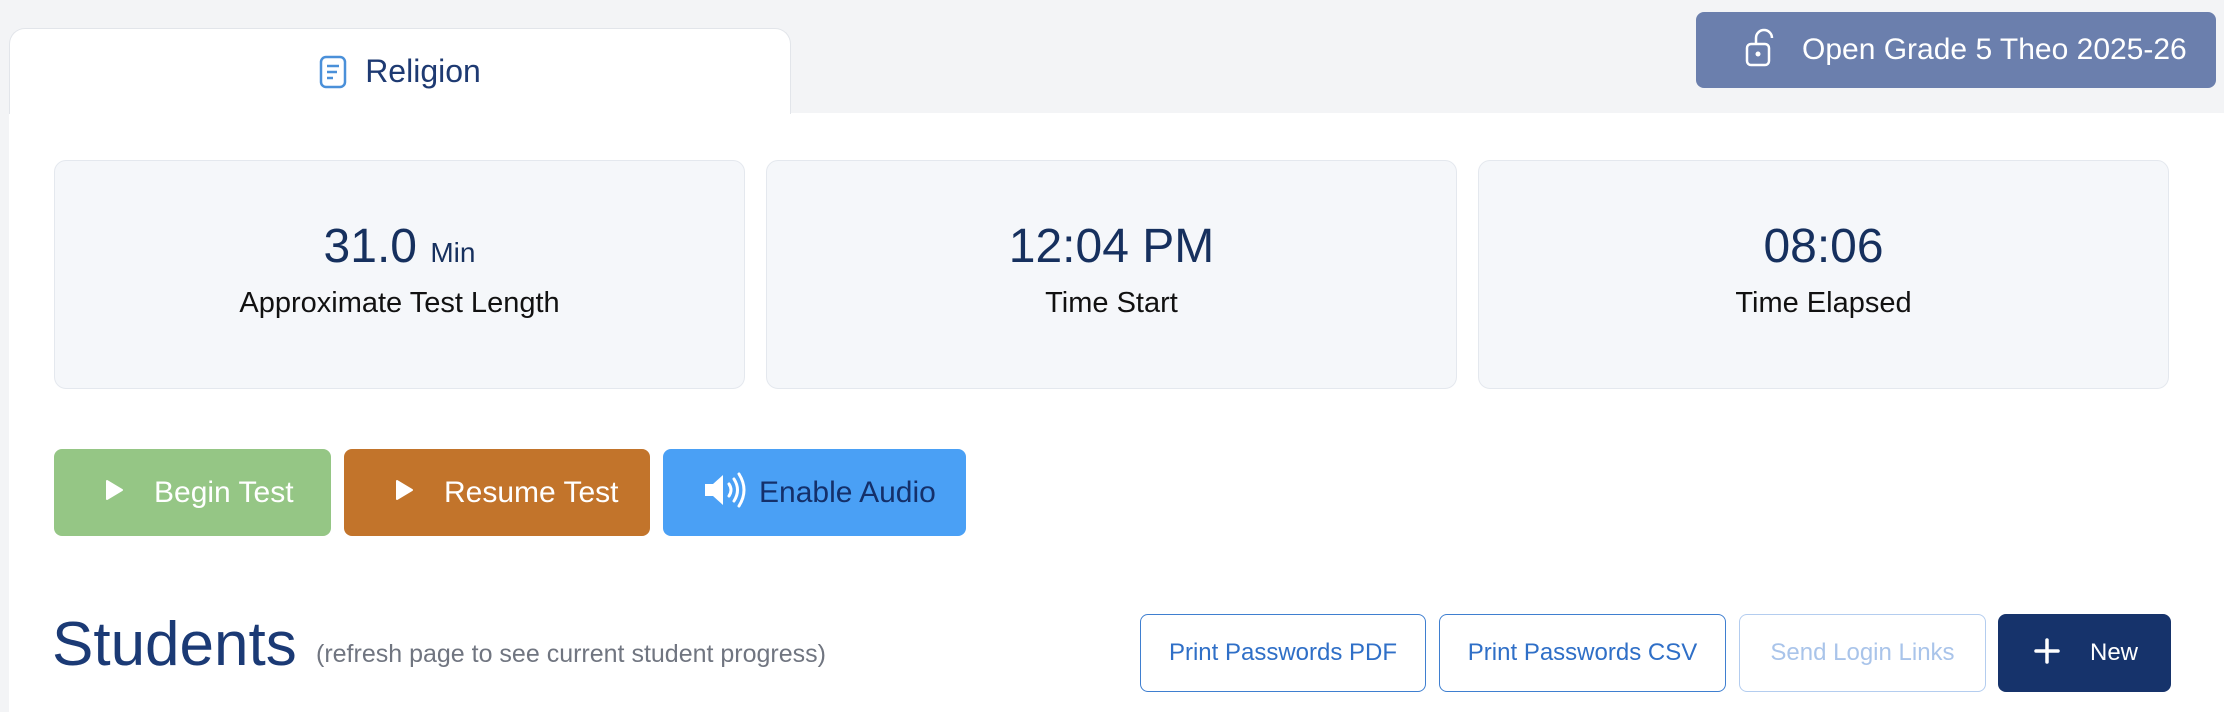 This screenshot has height=712, width=2224. I want to click on stat-value-wrap: 08:06, so click(1823, 249).